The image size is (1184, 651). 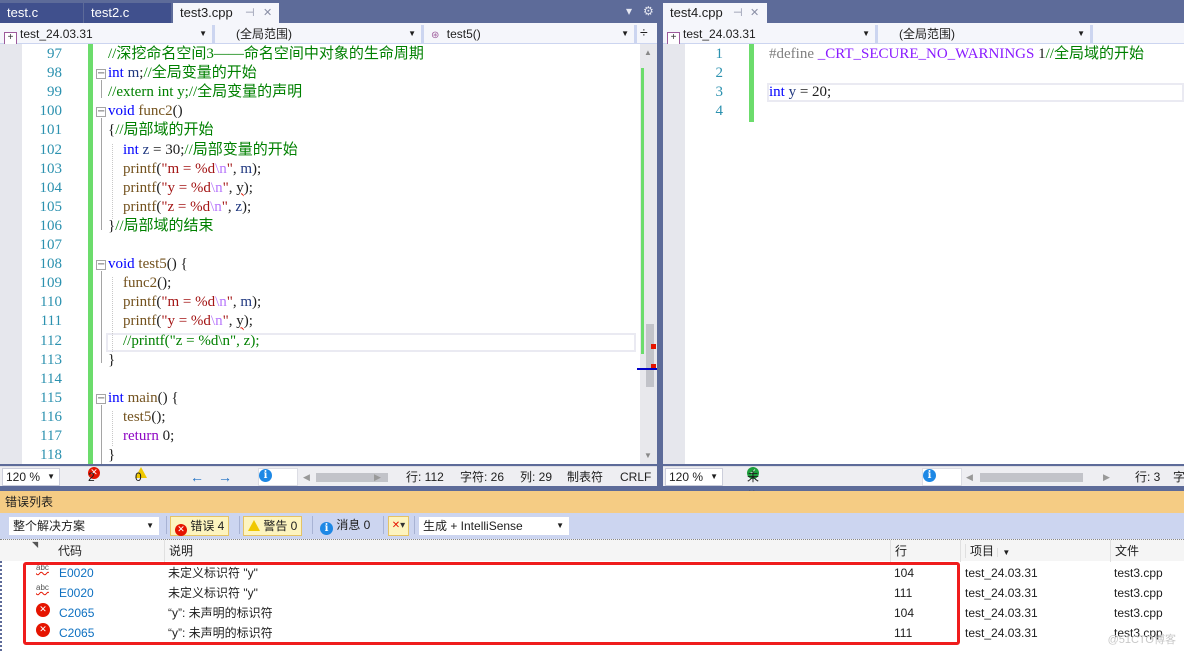 What do you see at coordinates (648, 455) in the screenshot?
I see `scroll-down-icon: ▼` at bounding box center [648, 455].